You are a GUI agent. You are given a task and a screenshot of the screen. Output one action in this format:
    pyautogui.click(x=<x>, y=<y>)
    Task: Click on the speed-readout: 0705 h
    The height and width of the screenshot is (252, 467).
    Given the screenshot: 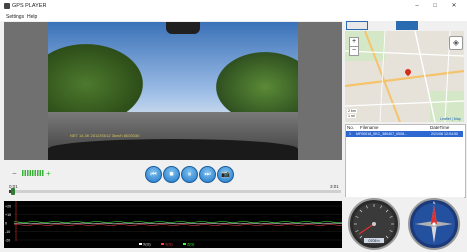 What is the action you would take?
    pyautogui.click(x=374, y=241)
    